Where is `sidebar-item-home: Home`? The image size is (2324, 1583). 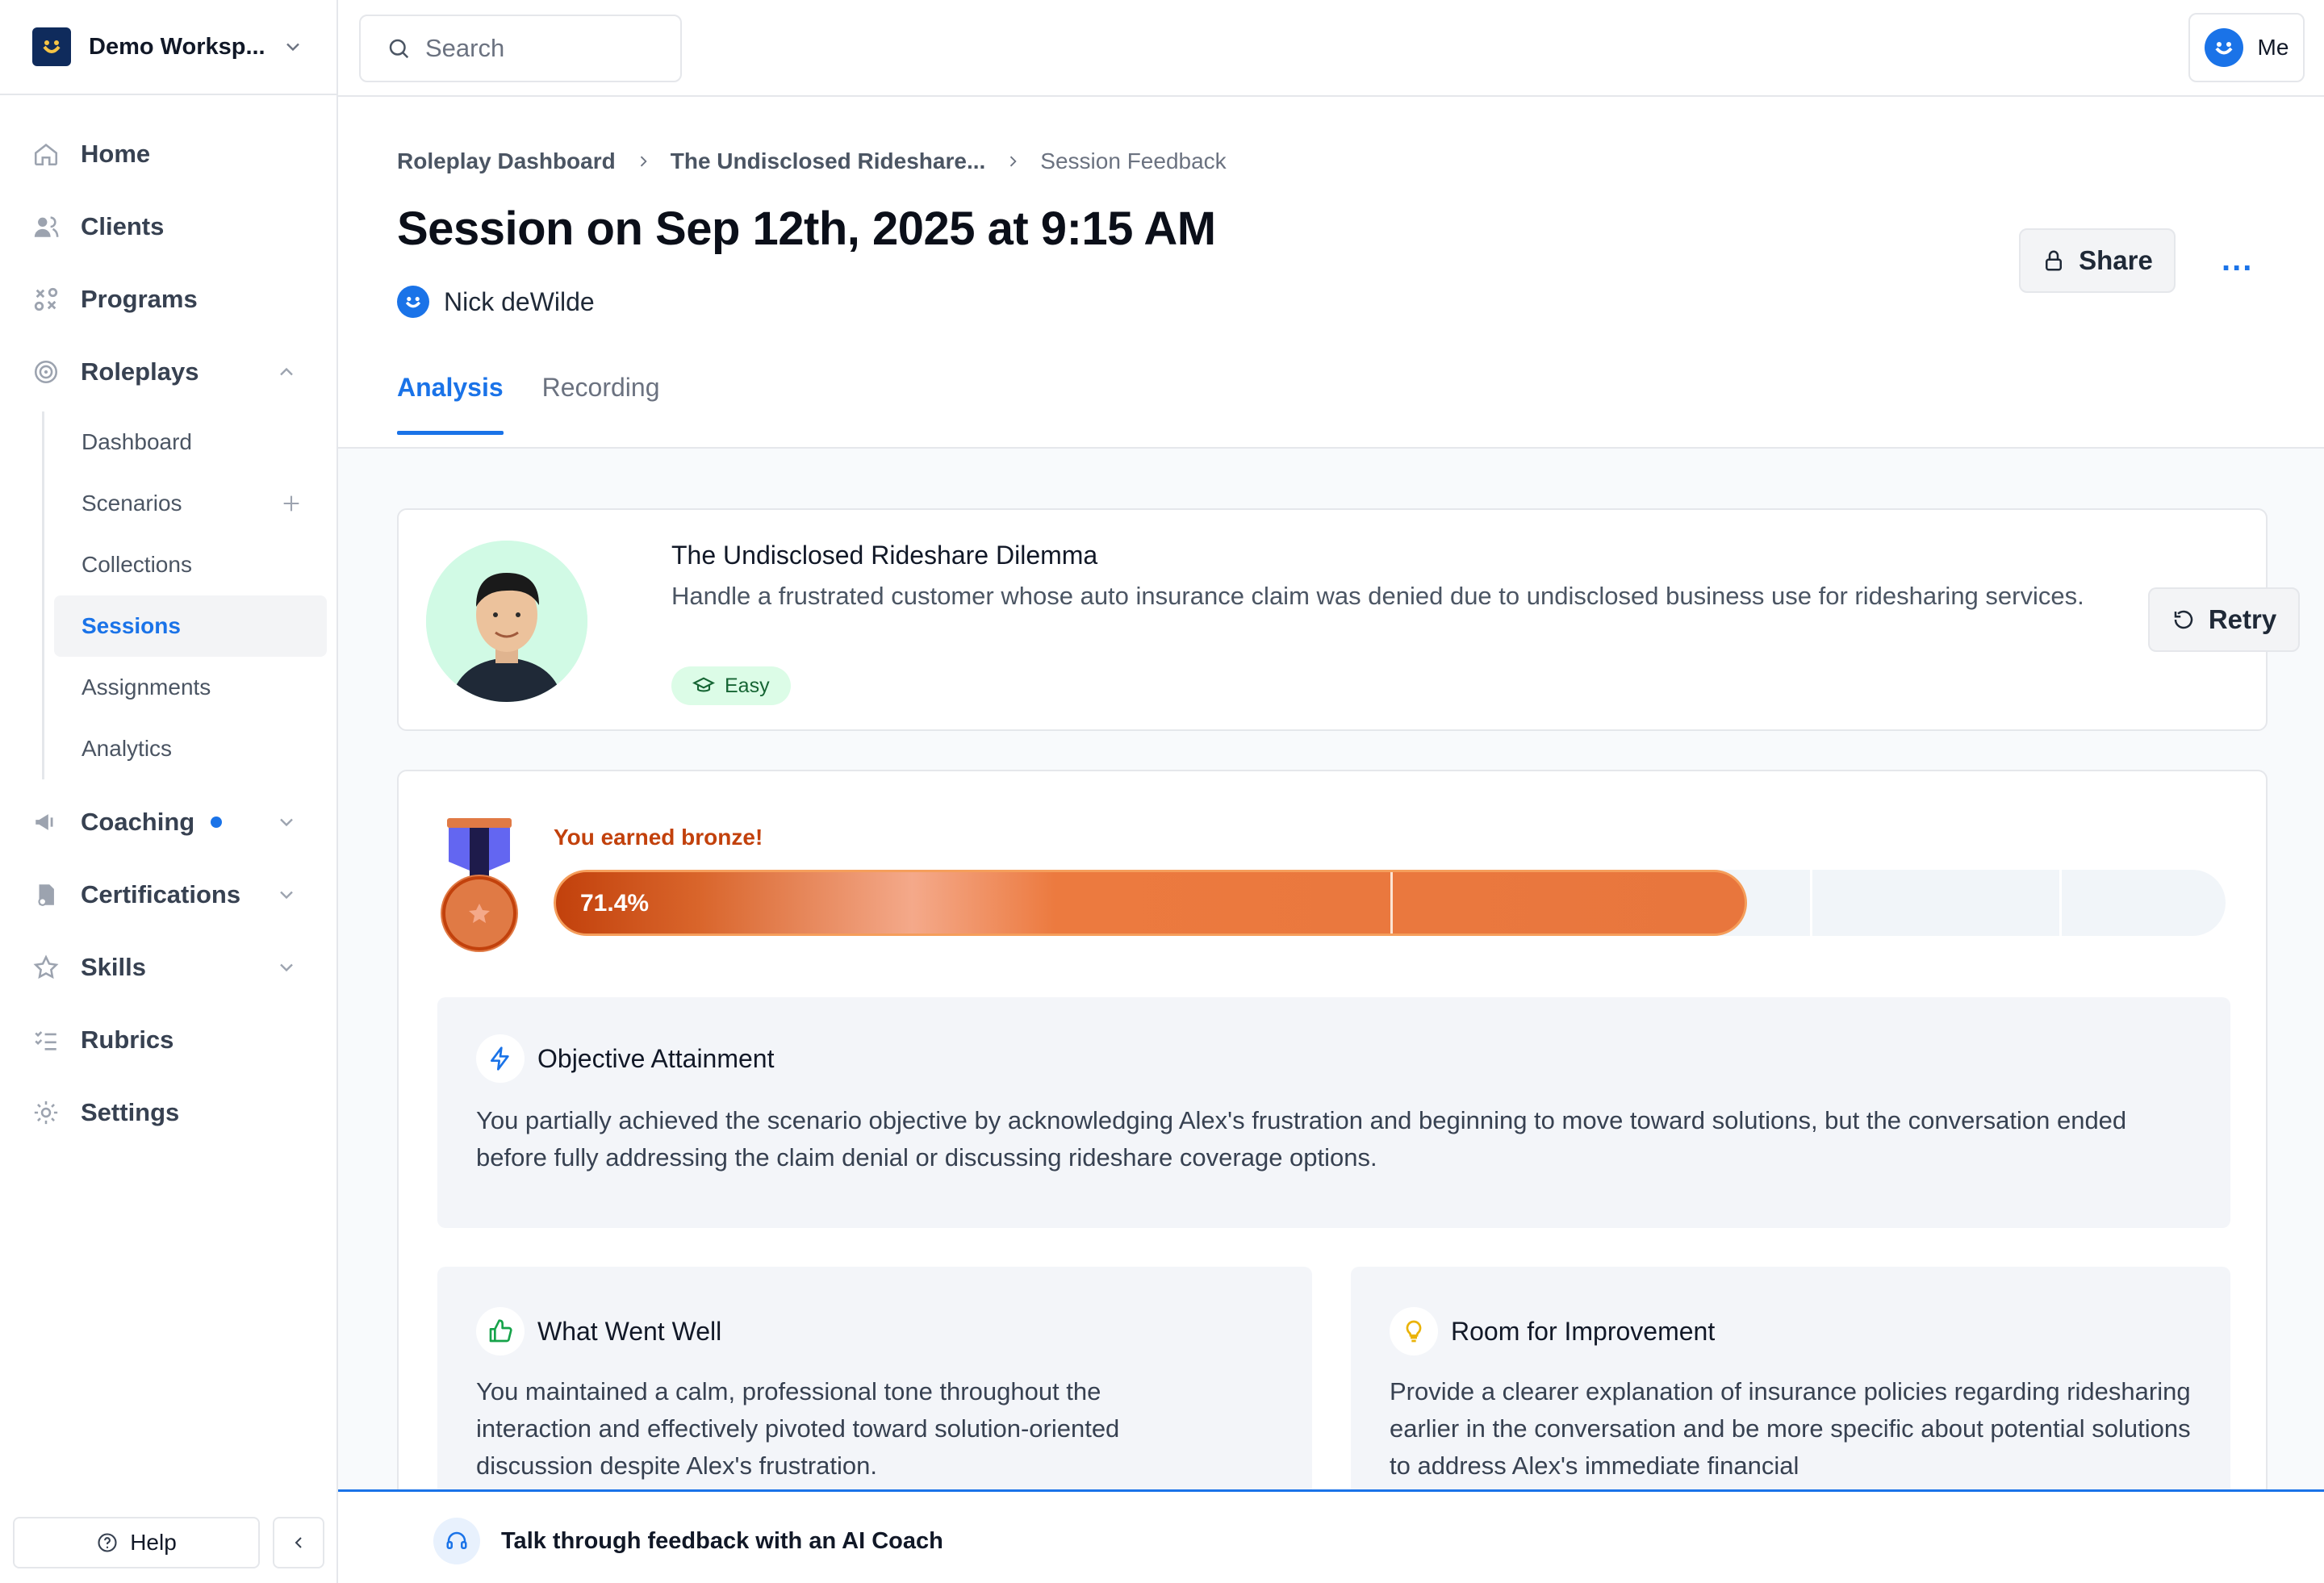
sidebar-item-home: Home is located at coordinates (168, 154).